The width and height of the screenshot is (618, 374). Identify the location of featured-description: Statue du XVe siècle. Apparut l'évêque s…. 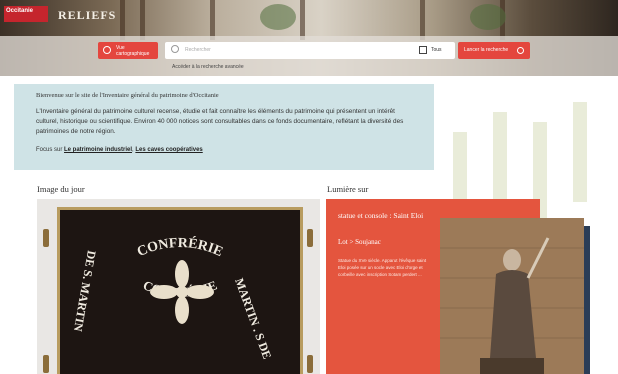
(382, 267).